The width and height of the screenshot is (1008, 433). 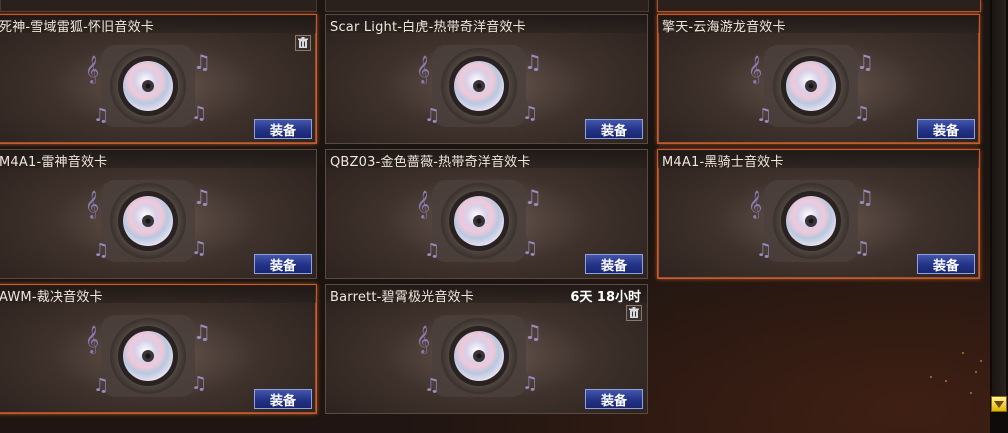 I want to click on sound-card: Barrett-碧霄极光音效卡 6天 18小时 𝄞 ♫ ♫ ♫ 装备, so click(x=486, y=349).